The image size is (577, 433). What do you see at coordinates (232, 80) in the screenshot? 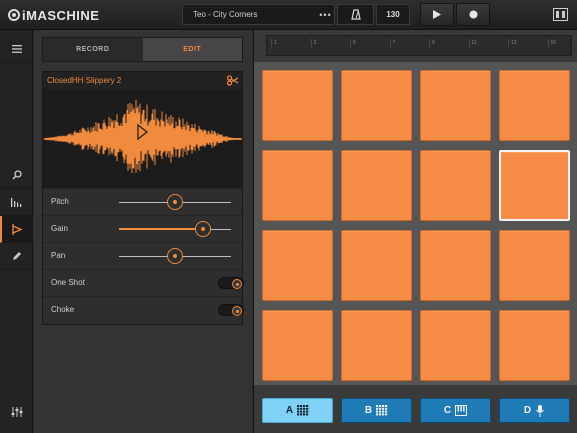
I see `scissors-icon` at bounding box center [232, 80].